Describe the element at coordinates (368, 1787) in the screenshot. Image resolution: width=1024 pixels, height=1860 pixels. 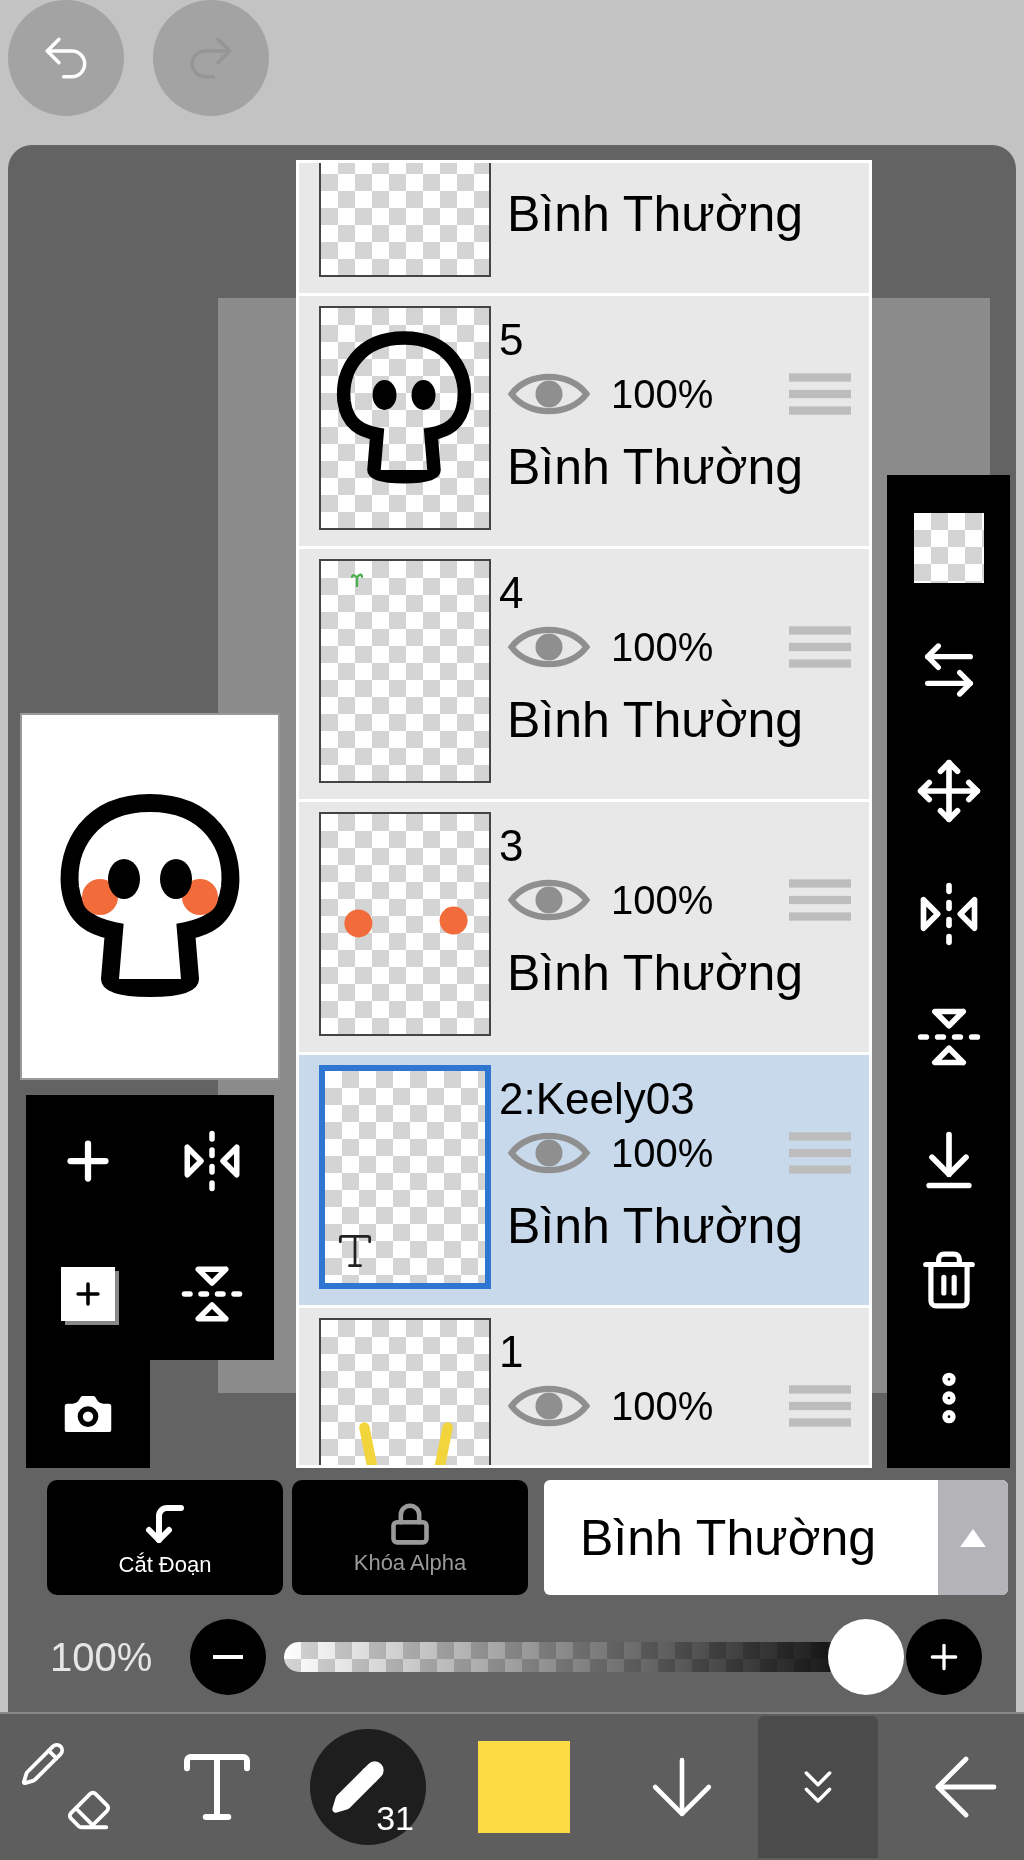
I see `brush-size-button: 31` at that location.